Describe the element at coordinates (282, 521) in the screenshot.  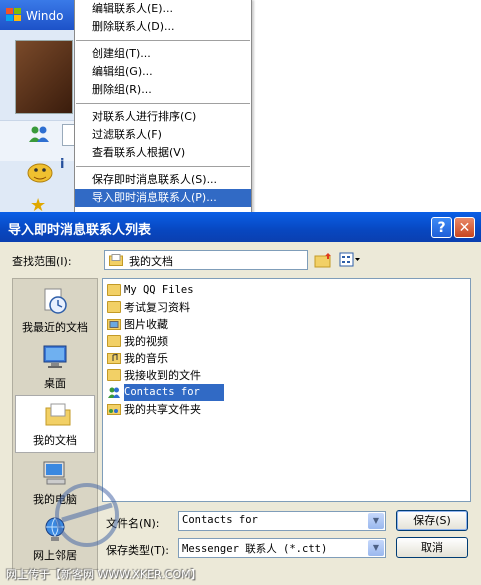
I see `file-name-input: Contacts for ▼` at that location.